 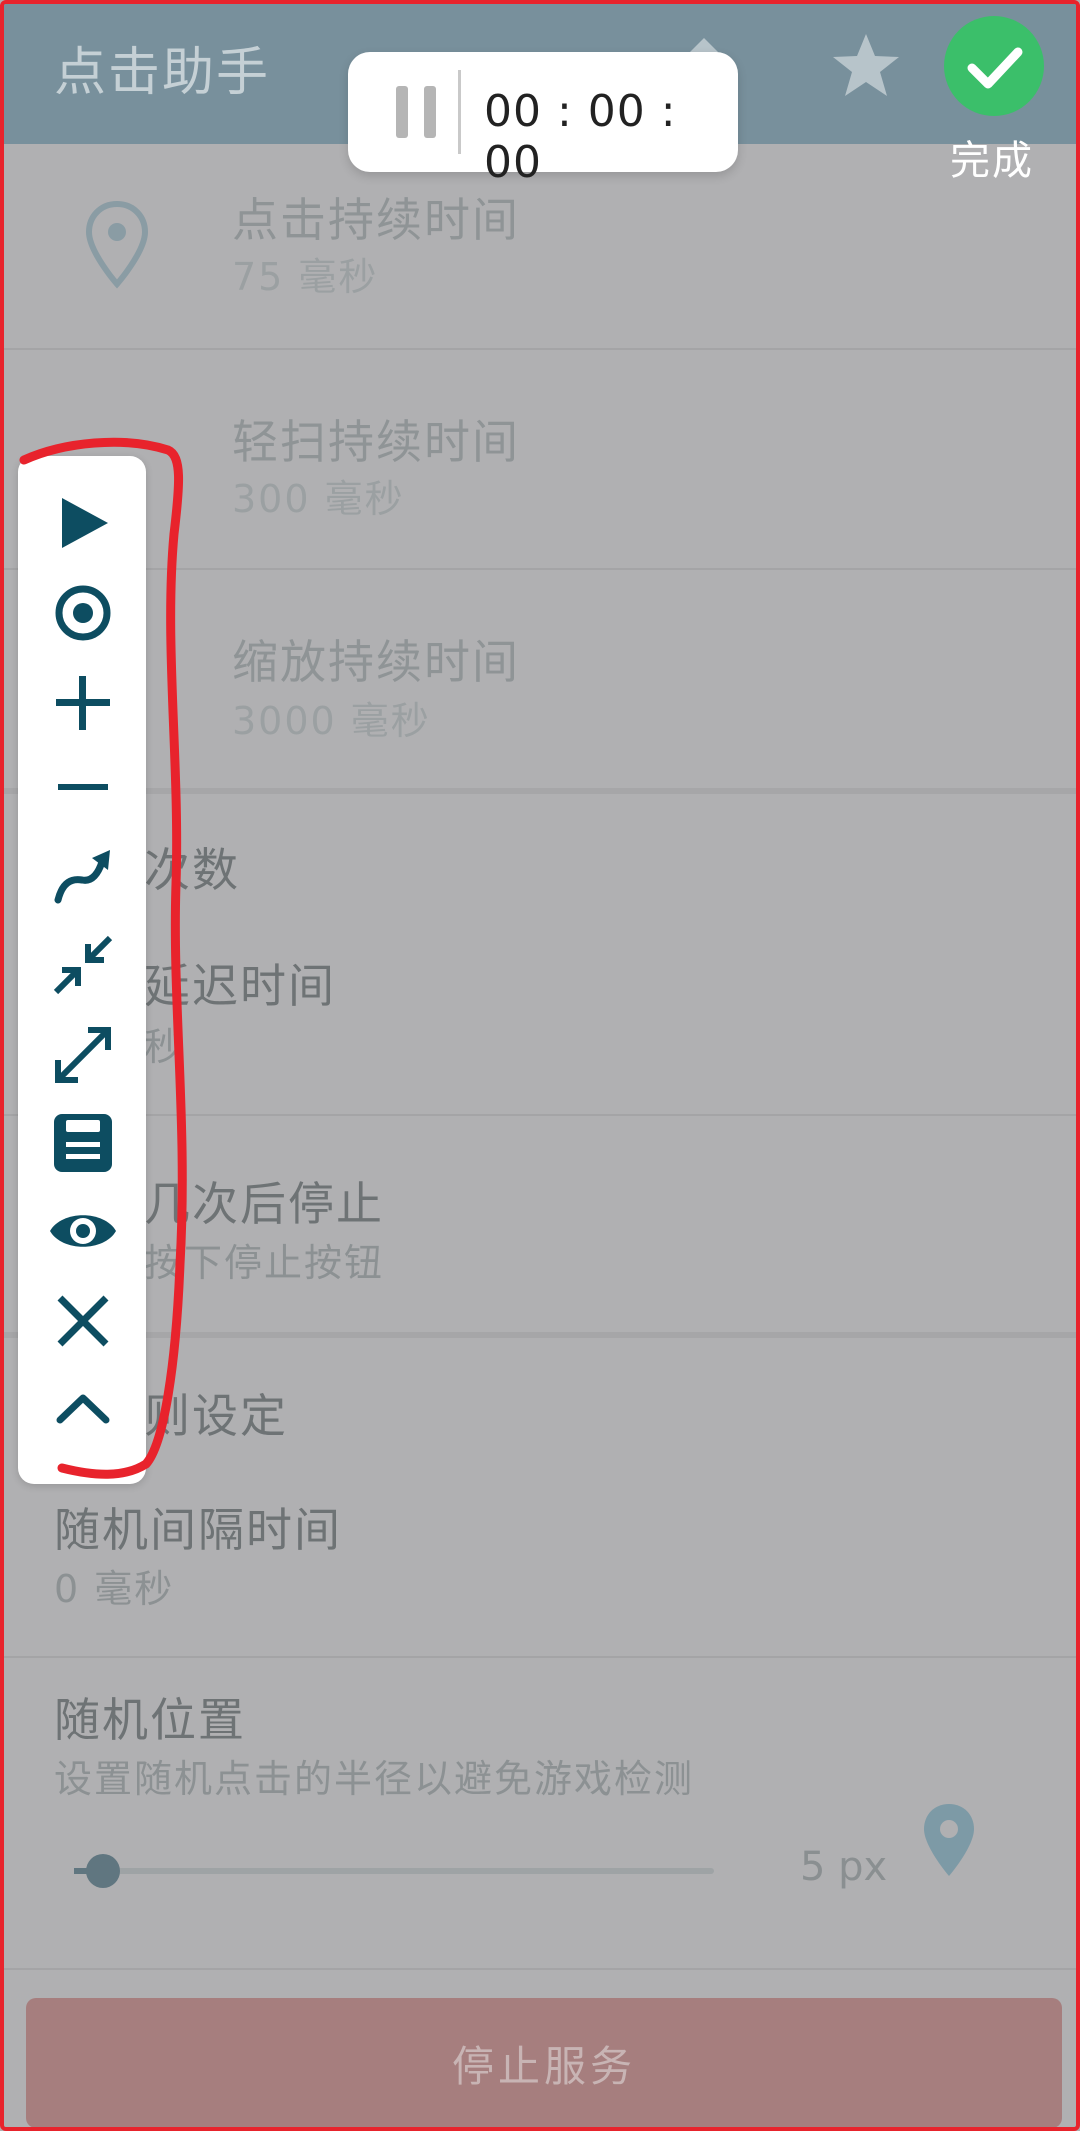 I want to click on timer-widget: 00 : 00 : 00, so click(x=543, y=120).